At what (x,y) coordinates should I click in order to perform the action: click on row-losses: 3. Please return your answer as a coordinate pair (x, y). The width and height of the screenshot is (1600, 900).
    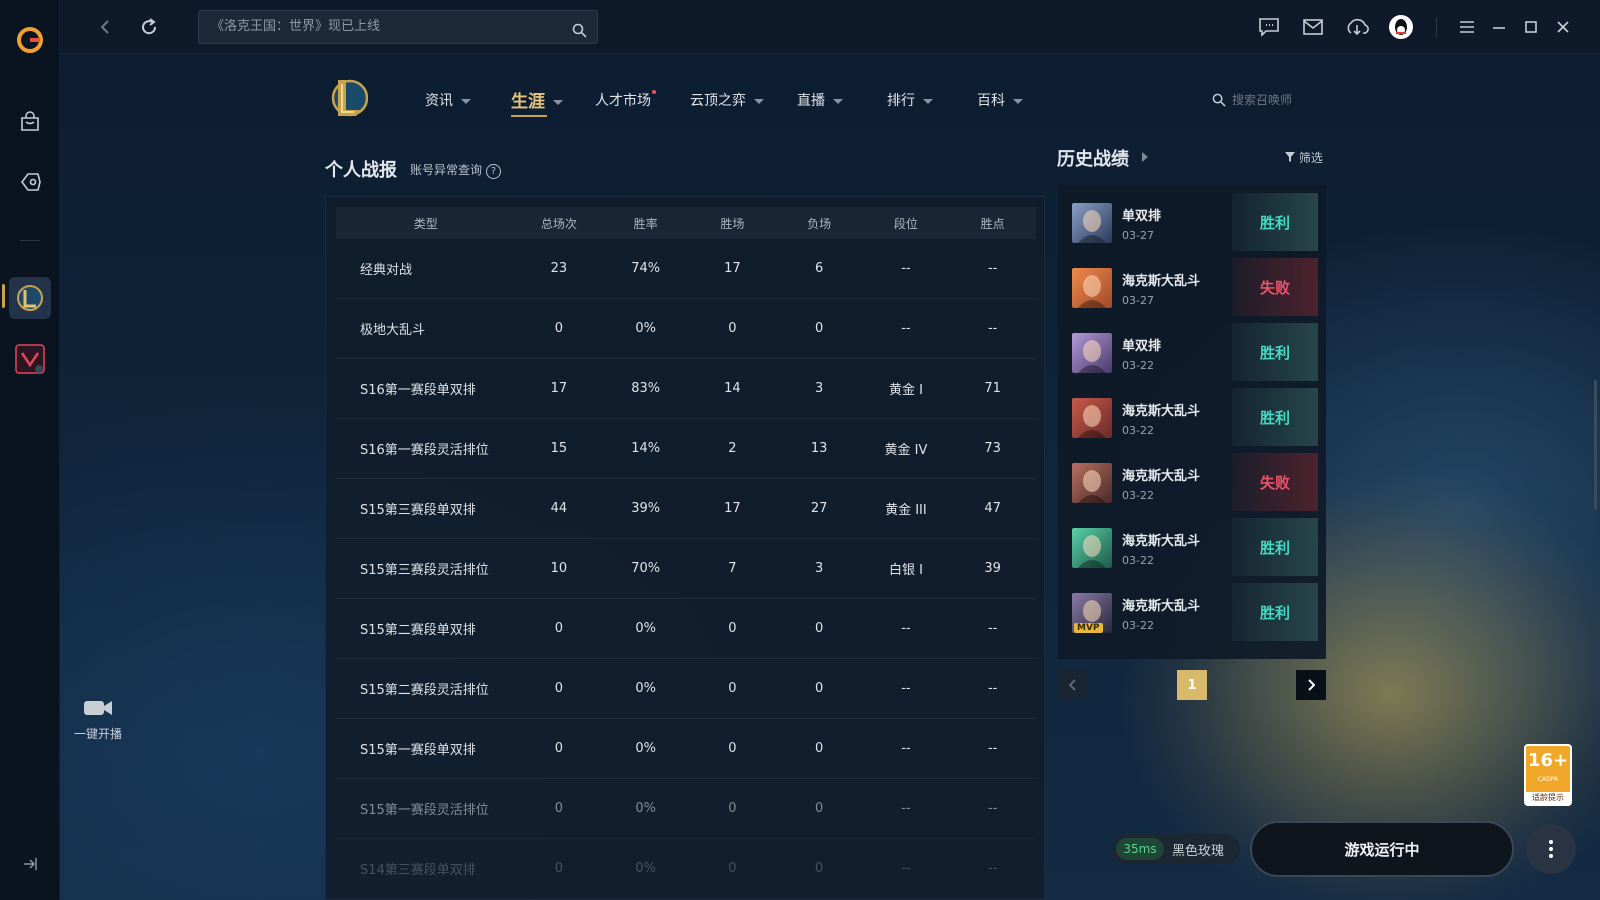
    Looking at the image, I should click on (819, 568).